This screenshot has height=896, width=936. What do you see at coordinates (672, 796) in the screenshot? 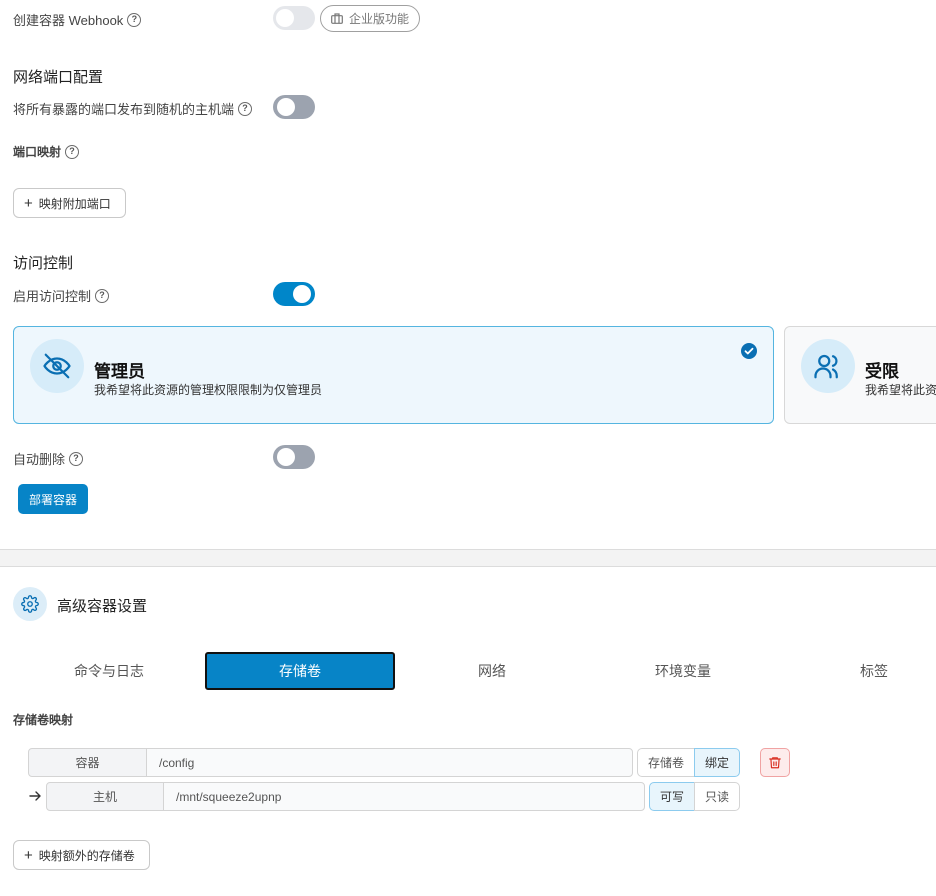
I see `mode-writable-button: 可写` at bounding box center [672, 796].